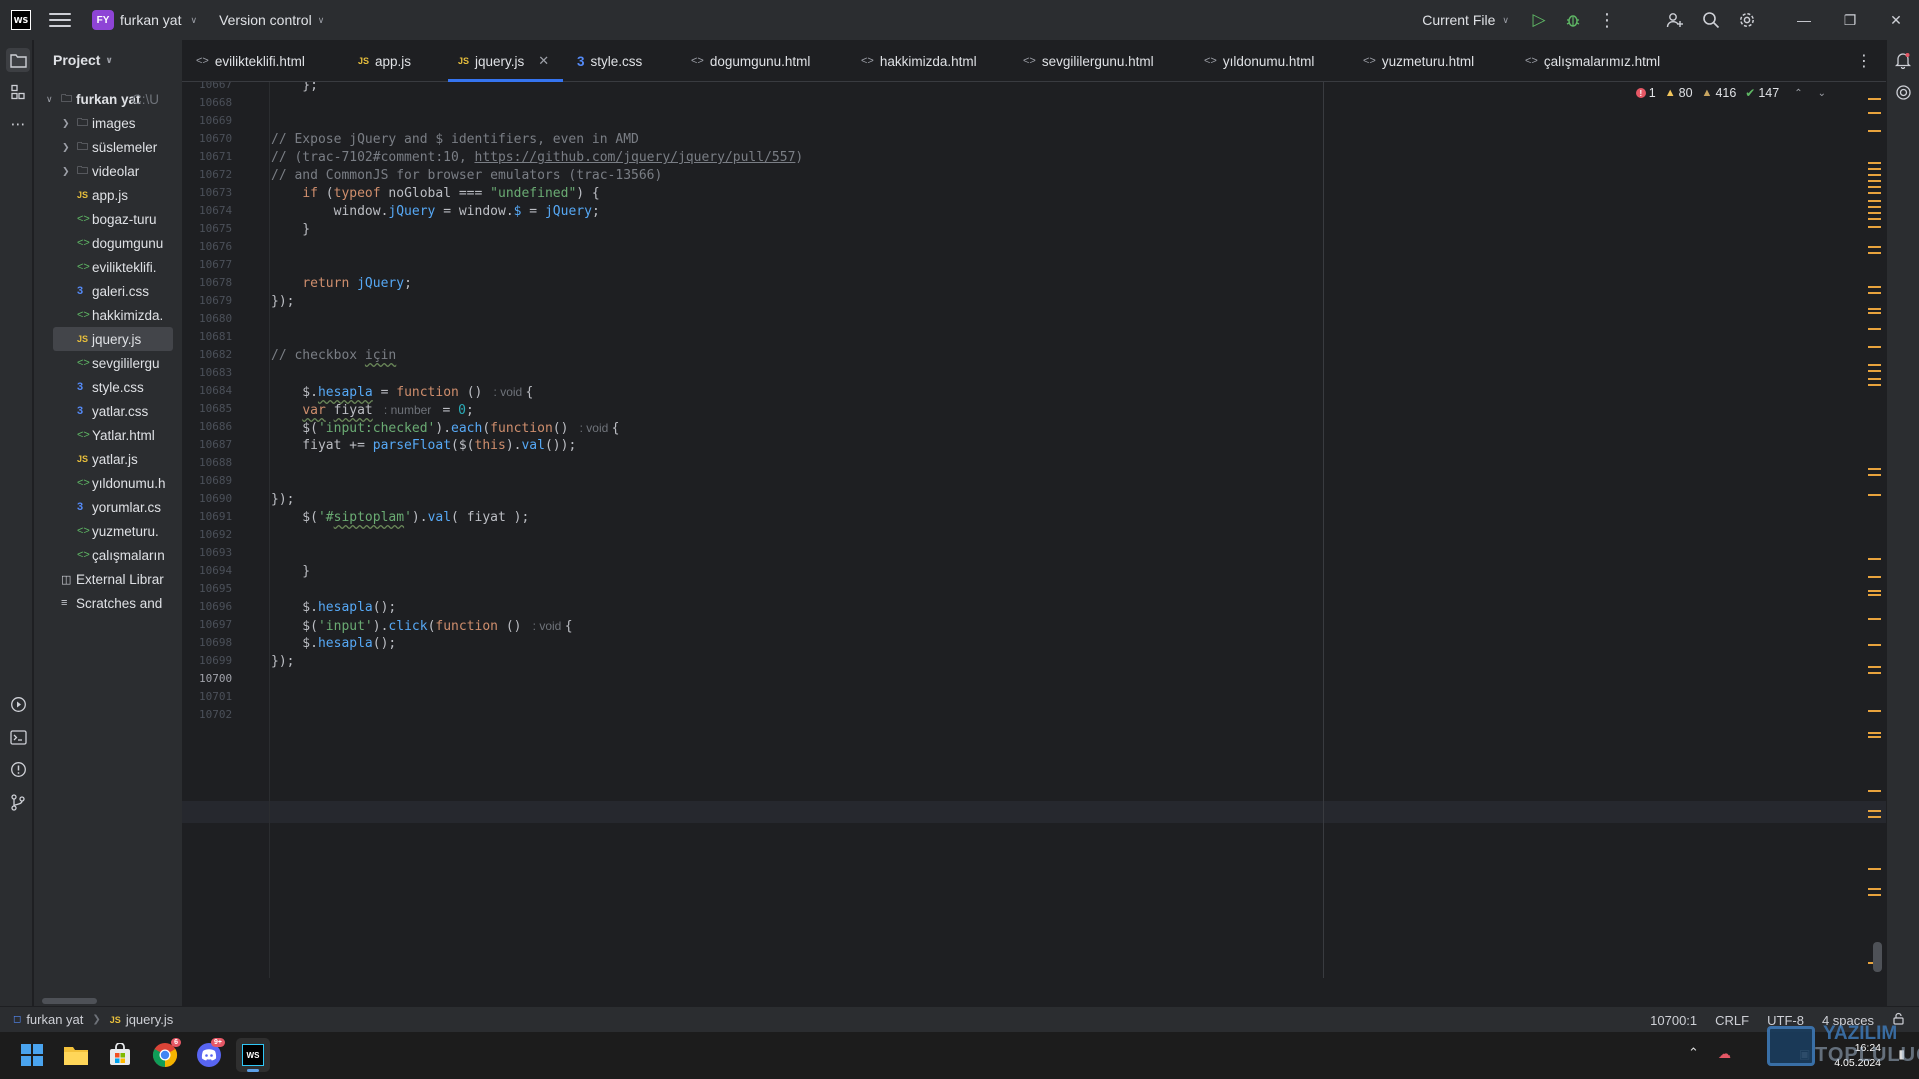  What do you see at coordinates (18, 769) in the screenshot?
I see `problems-icon` at bounding box center [18, 769].